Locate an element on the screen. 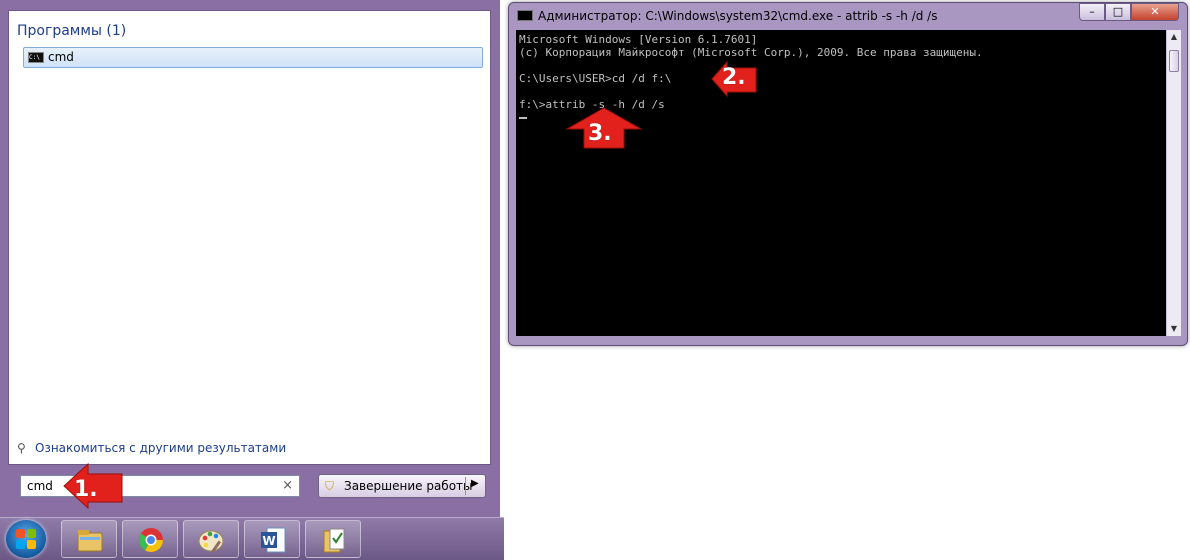  close-button: ✕ is located at coordinates (1155, 12).